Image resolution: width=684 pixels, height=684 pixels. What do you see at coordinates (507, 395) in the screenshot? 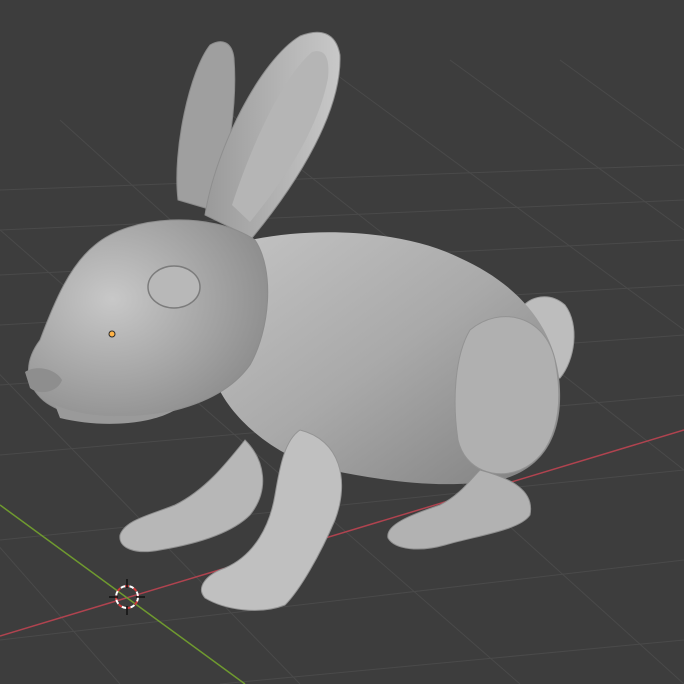
I see `rabbit-hind-leg` at bounding box center [507, 395].